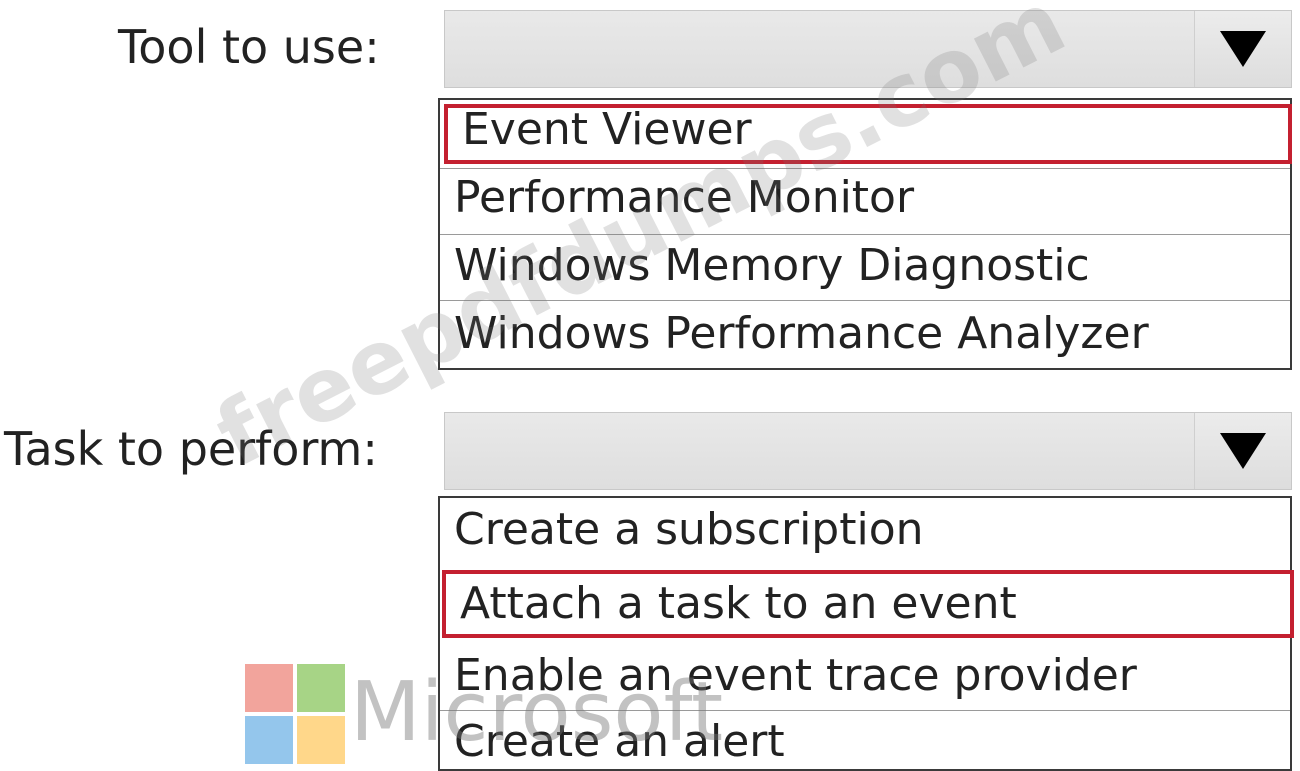 The width and height of the screenshot is (1300, 771). I want to click on option-label: Attach a task to an event, so click(738, 603).